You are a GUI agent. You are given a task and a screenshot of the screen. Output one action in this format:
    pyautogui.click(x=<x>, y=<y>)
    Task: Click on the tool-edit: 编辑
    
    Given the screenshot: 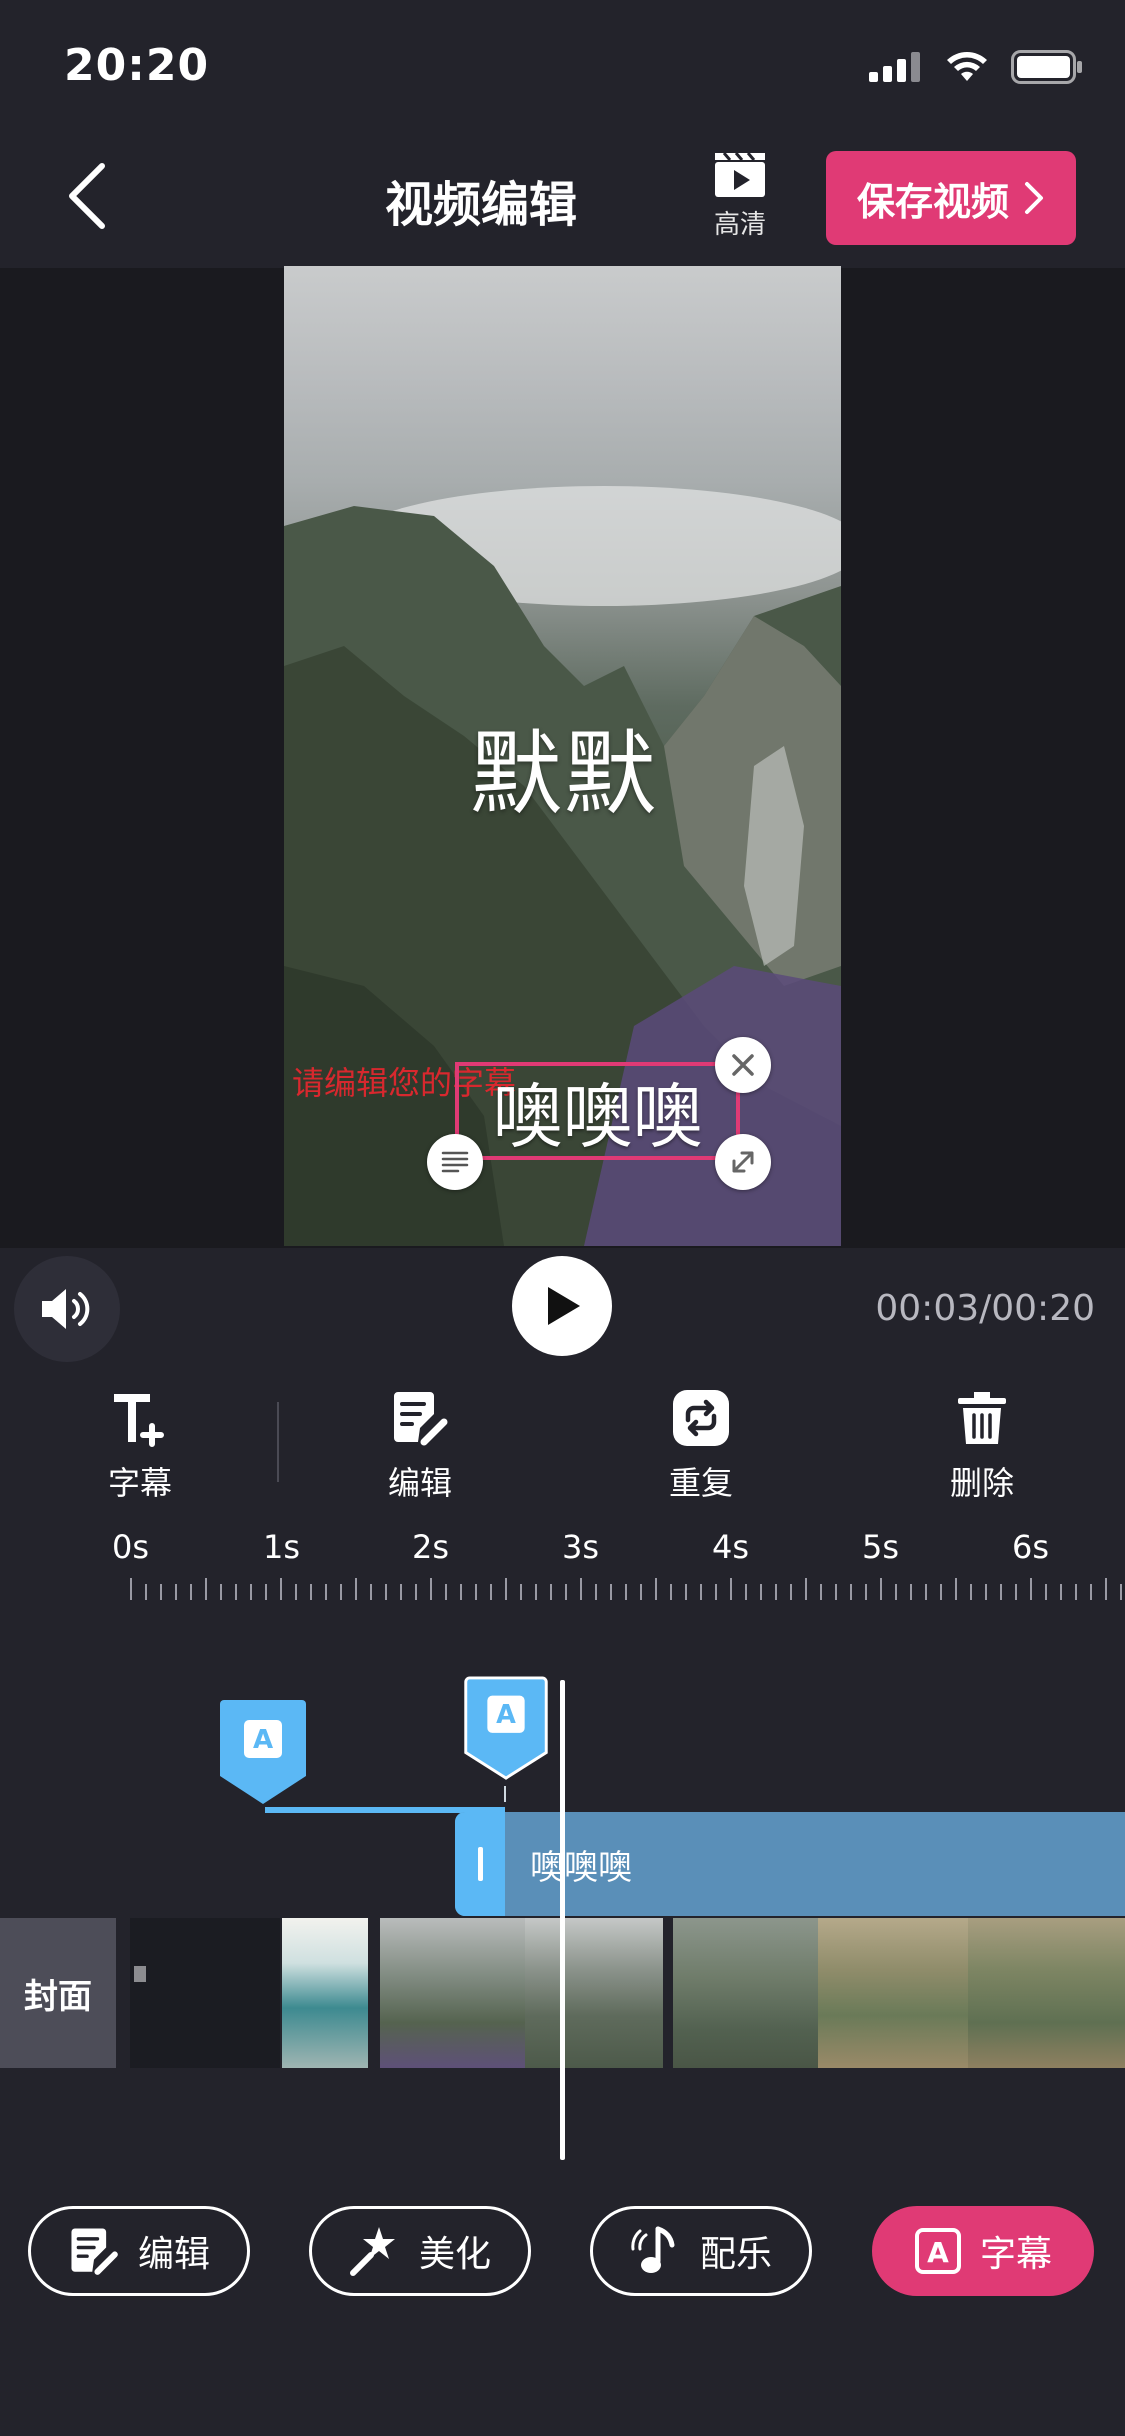 What is the action you would take?
    pyautogui.click(x=420, y=1446)
    